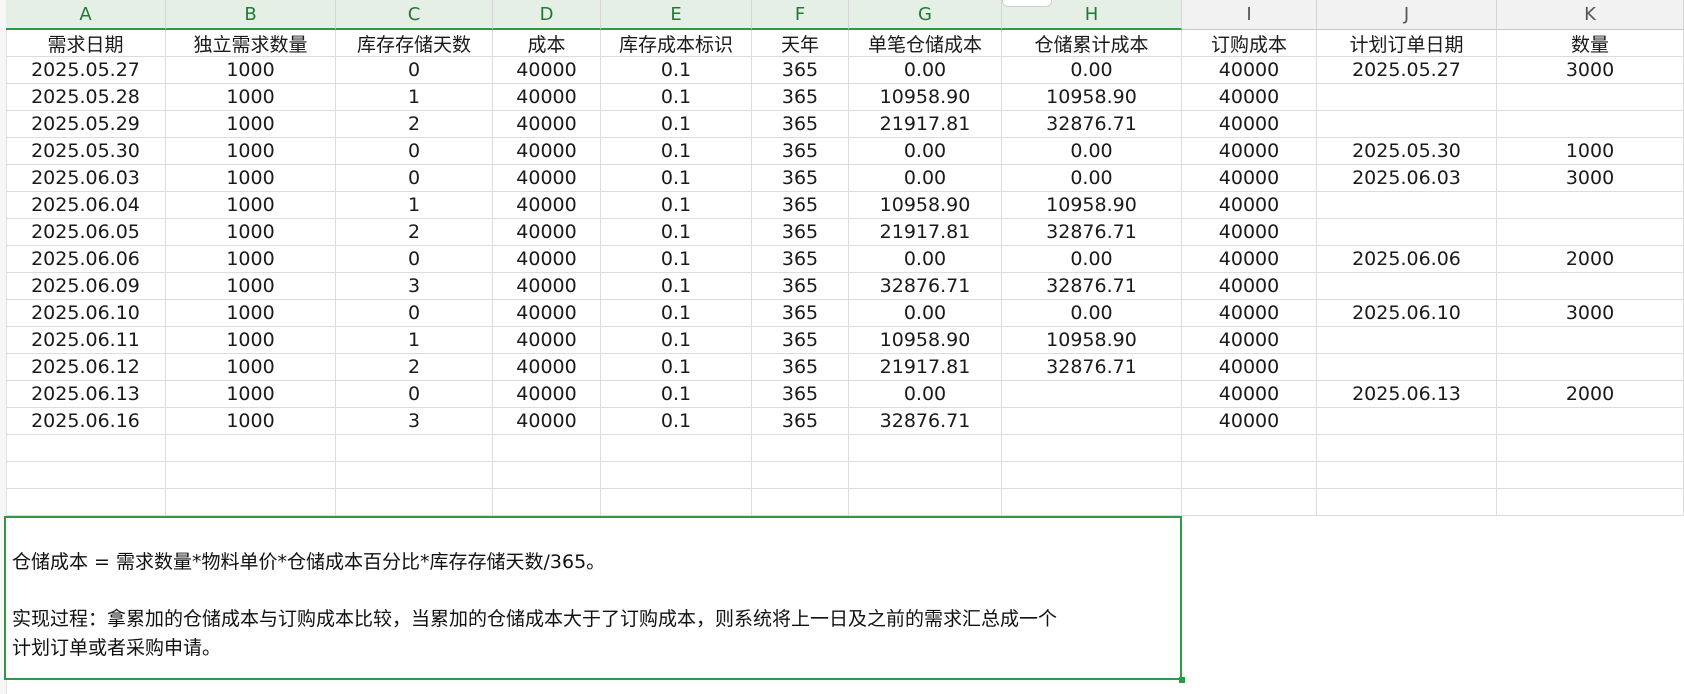  Describe the element at coordinates (925, 178) in the screenshot. I see `table-cell: 0.00` at that location.